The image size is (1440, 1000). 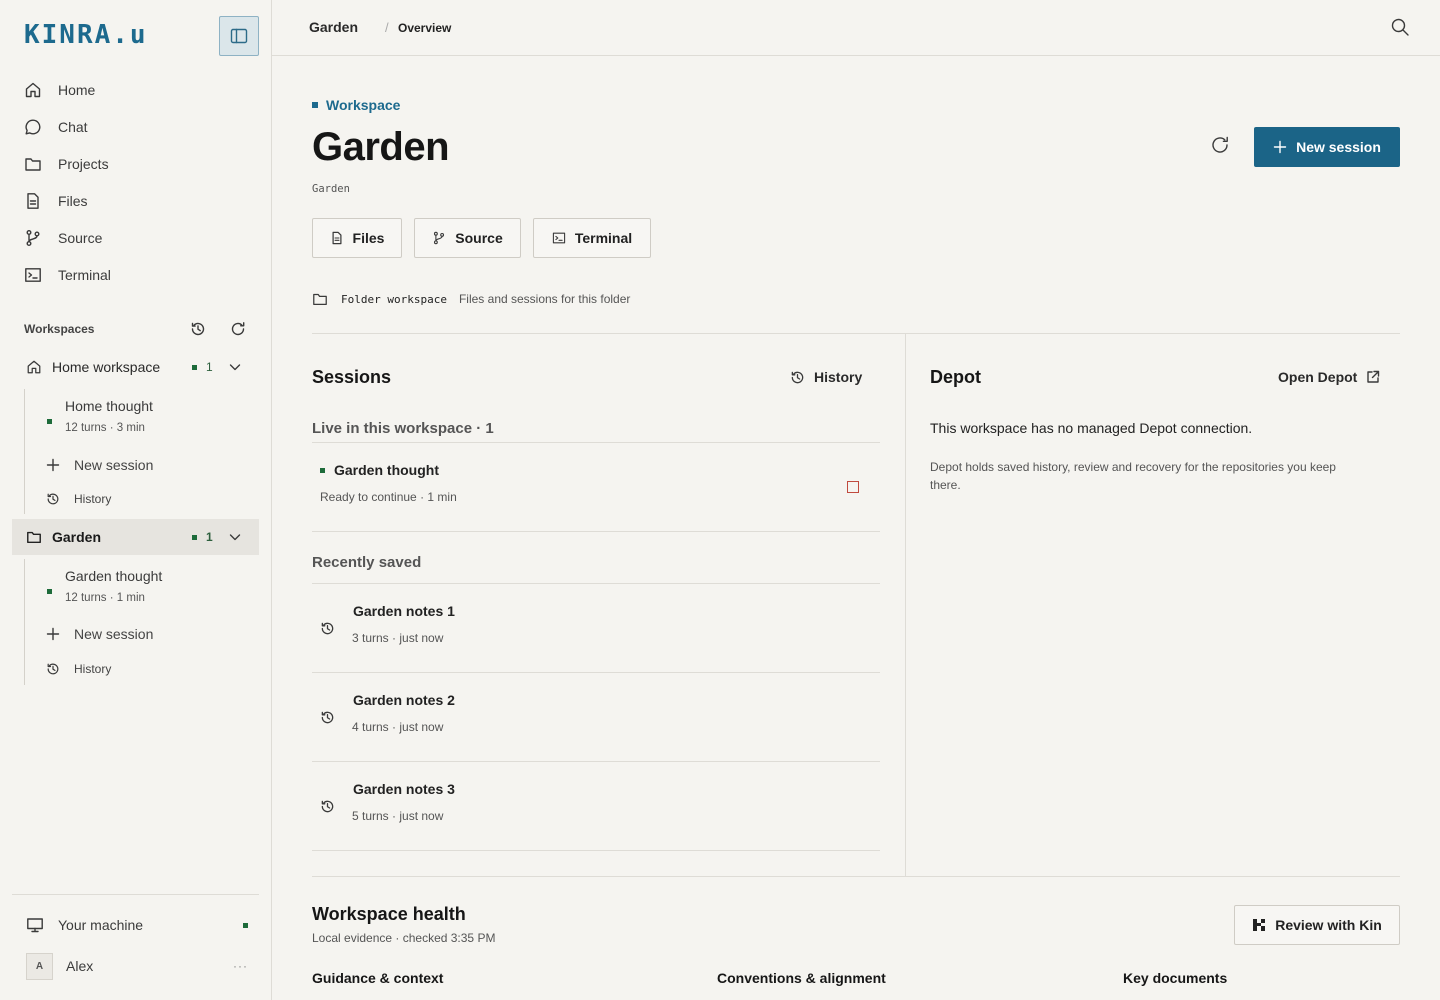 What do you see at coordinates (379, 470) in the screenshot?
I see `live-session-title-row: Garden thought` at bounding box center [379, 470].